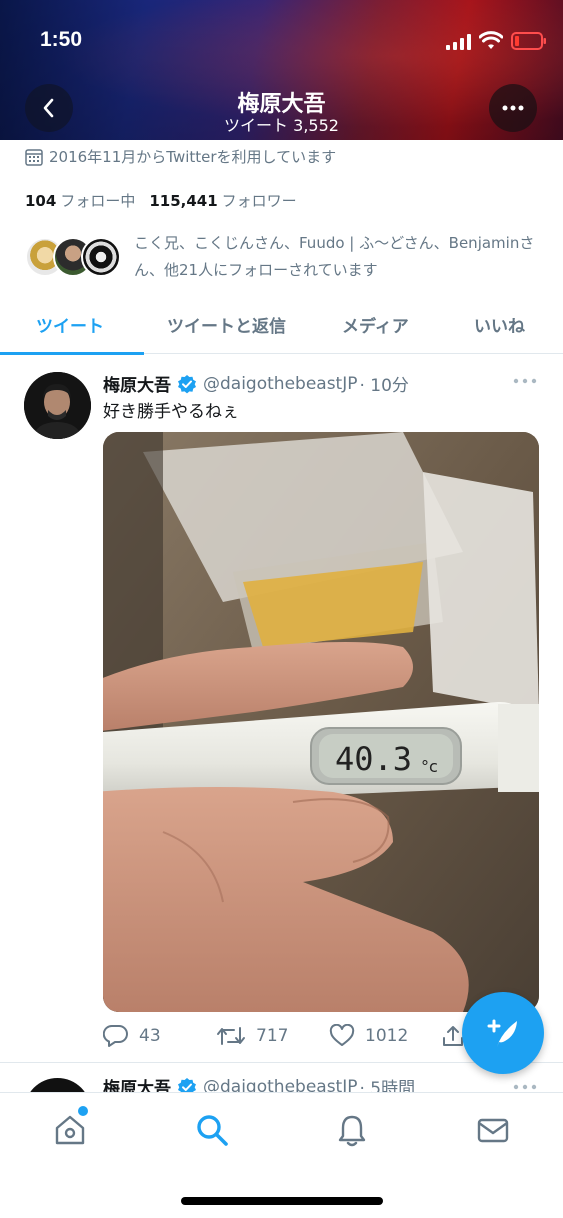 This screenshot has height=1218, width=563. What do you see at coordinates (429, 766) in the screenshot?
I see `thermometer-unit: °c` at bounding box center [429, 766].